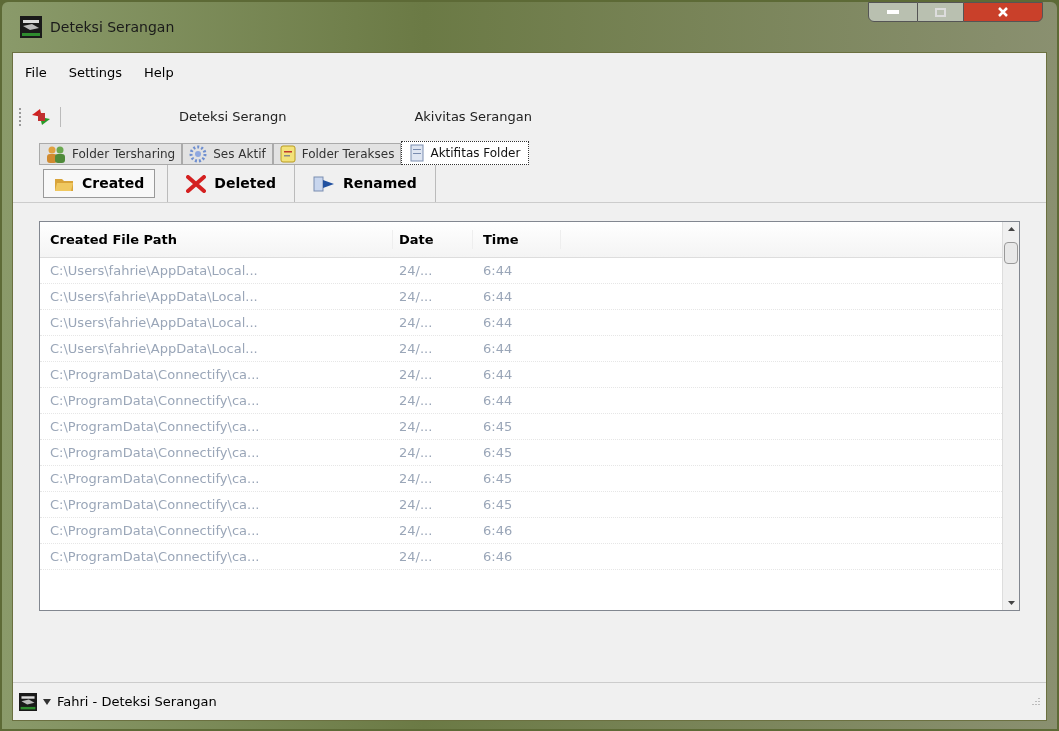  Describe the element at coordinates (337, 154) in the screenshot. I see `tab: Folder Terakses` at that location.